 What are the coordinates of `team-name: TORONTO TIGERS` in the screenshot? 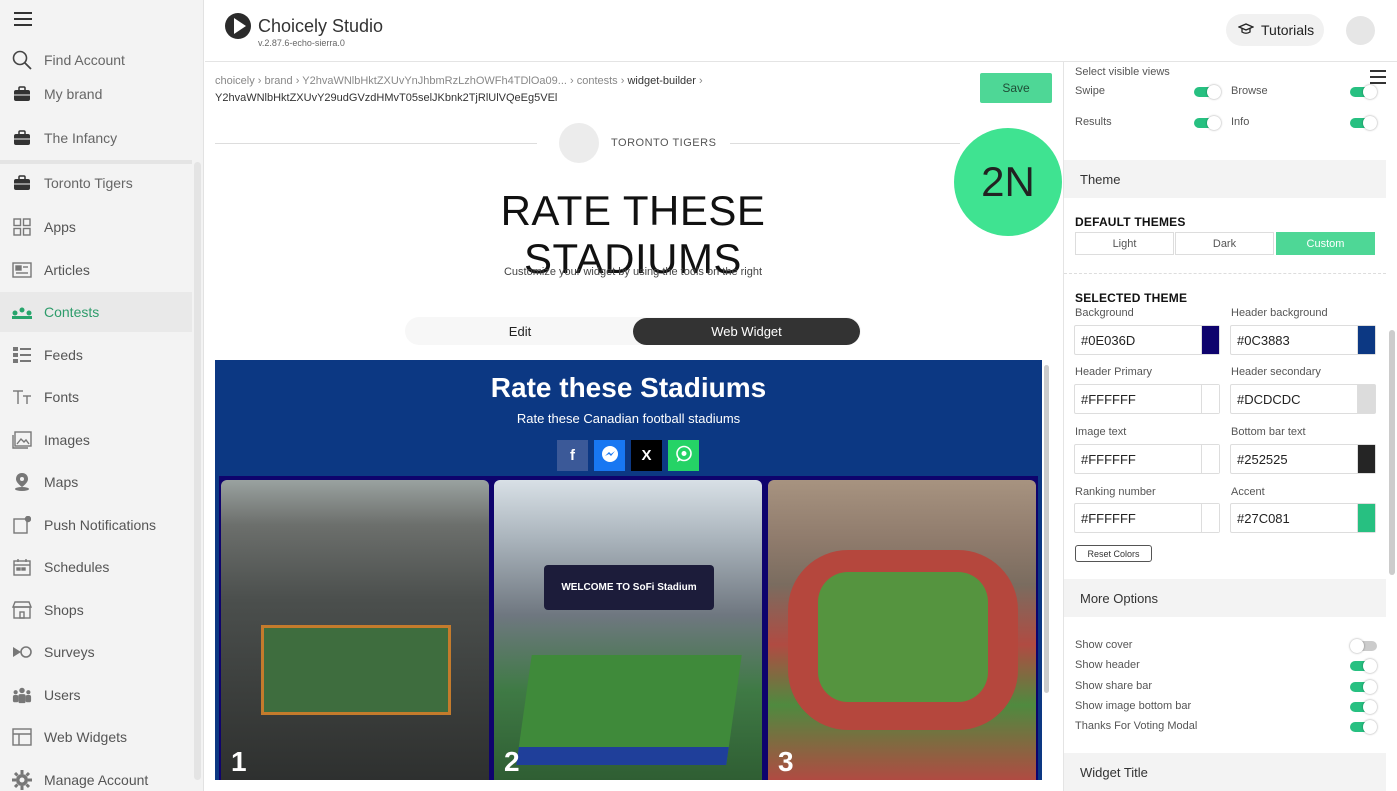 It's located at (664, 143).